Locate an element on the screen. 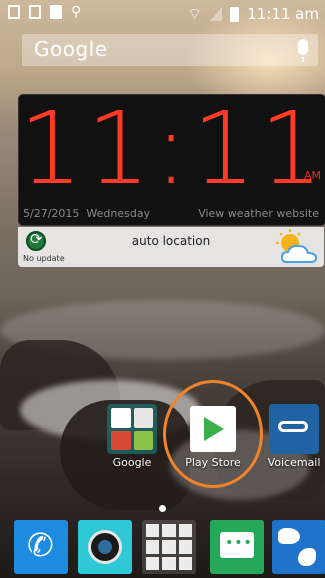  download-icon is located at coordinates (14, 12).